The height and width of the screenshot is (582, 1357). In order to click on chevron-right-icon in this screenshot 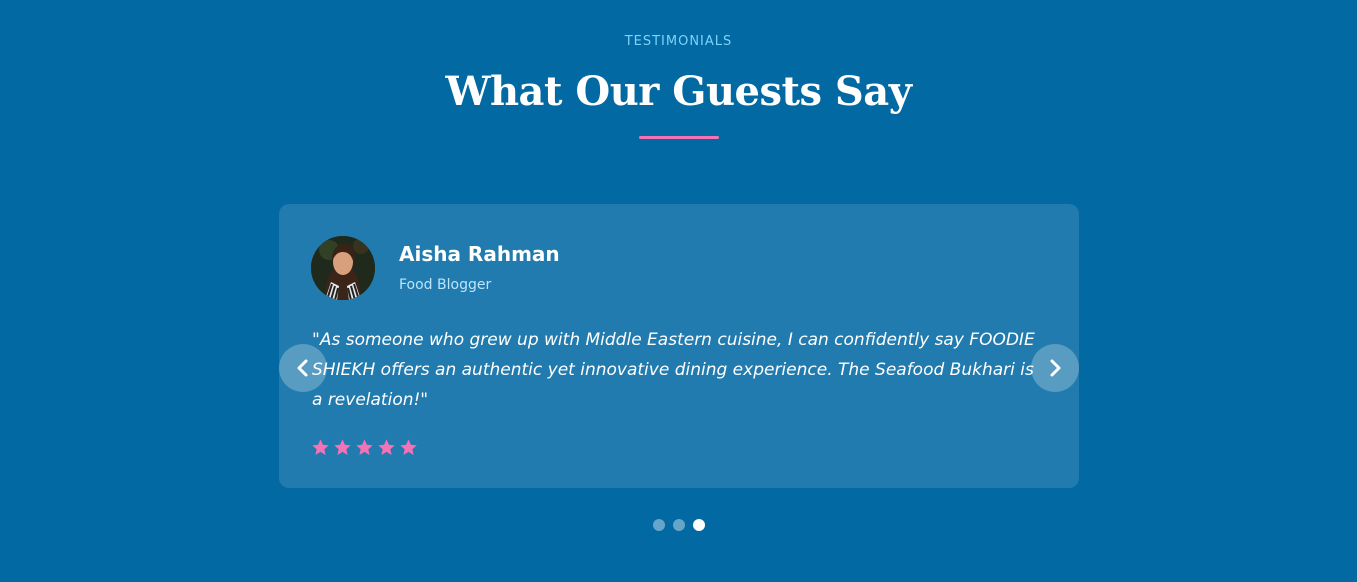, I will do `click(1055, 368)`.